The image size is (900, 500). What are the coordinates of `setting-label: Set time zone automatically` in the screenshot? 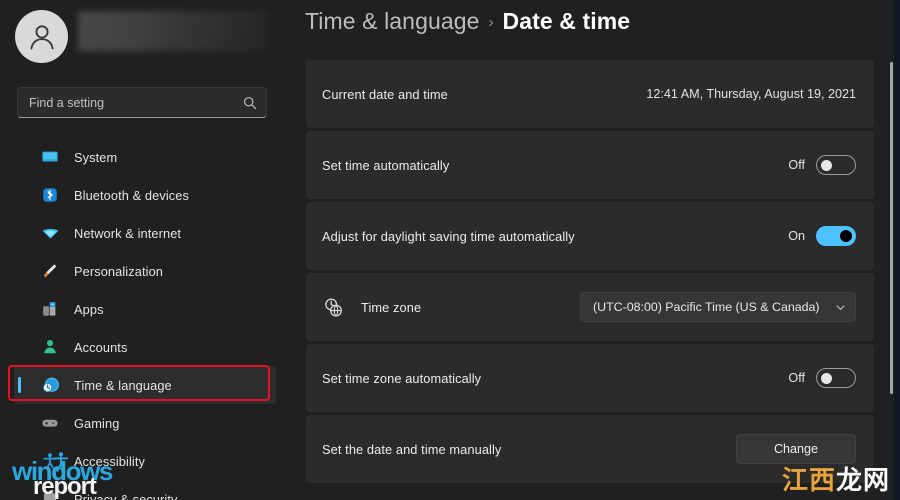 It's located at (402, 378).